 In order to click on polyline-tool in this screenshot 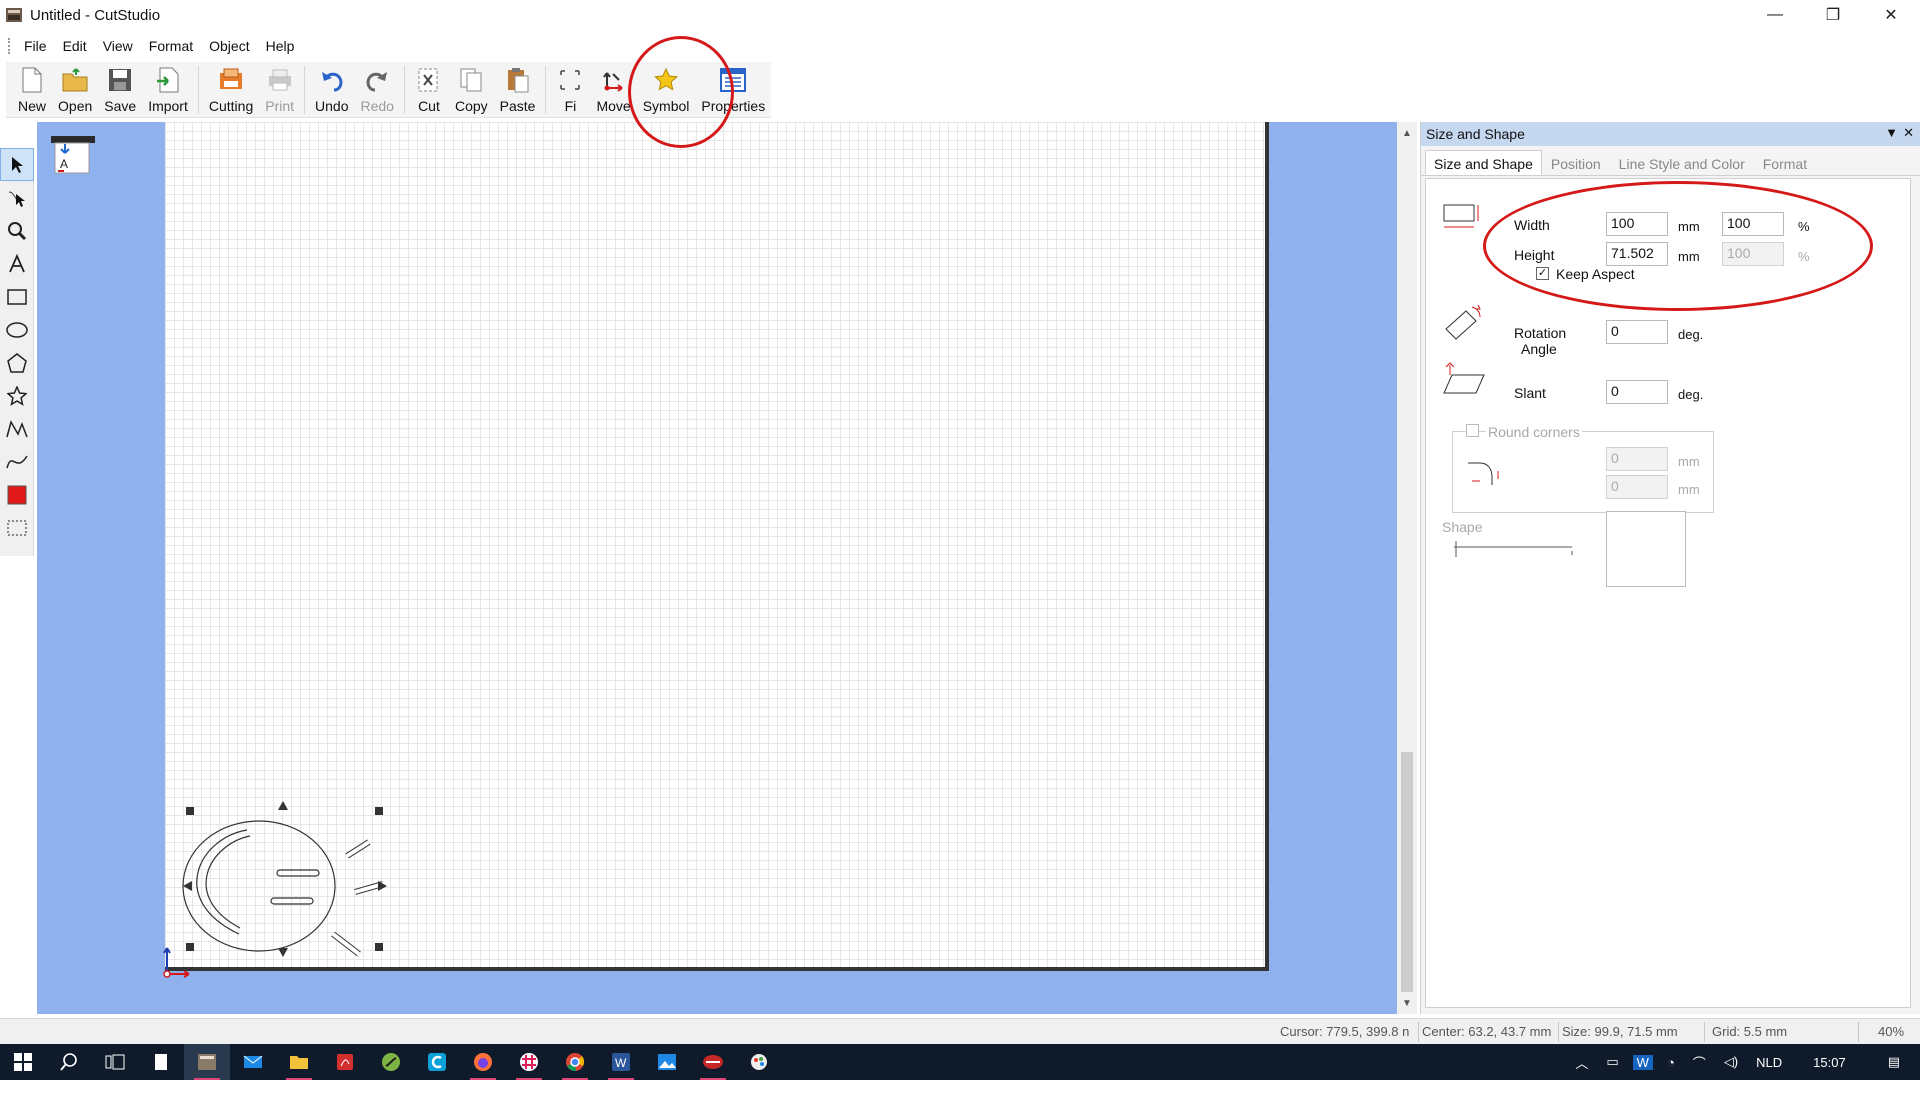, I will do `click(17, 428)`.